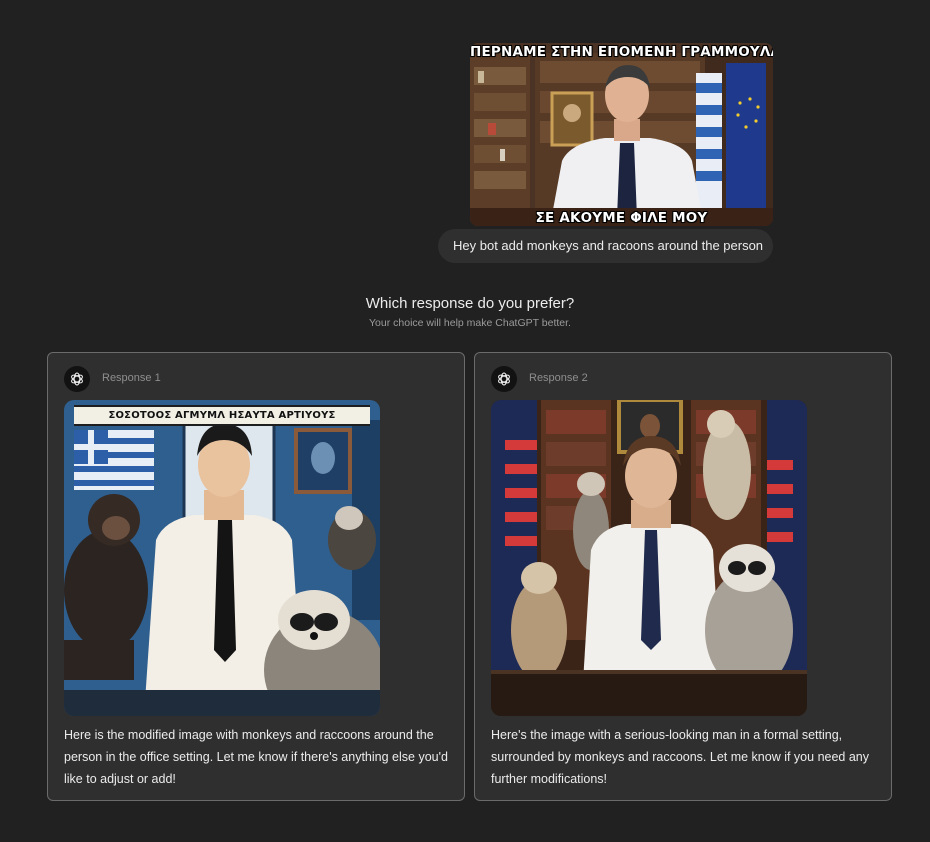 The width and height of the screenshot is (930, 842). Describe the element at coordinates (131, 378) in the screenshot. I see `response-label: Response 1` at that location.